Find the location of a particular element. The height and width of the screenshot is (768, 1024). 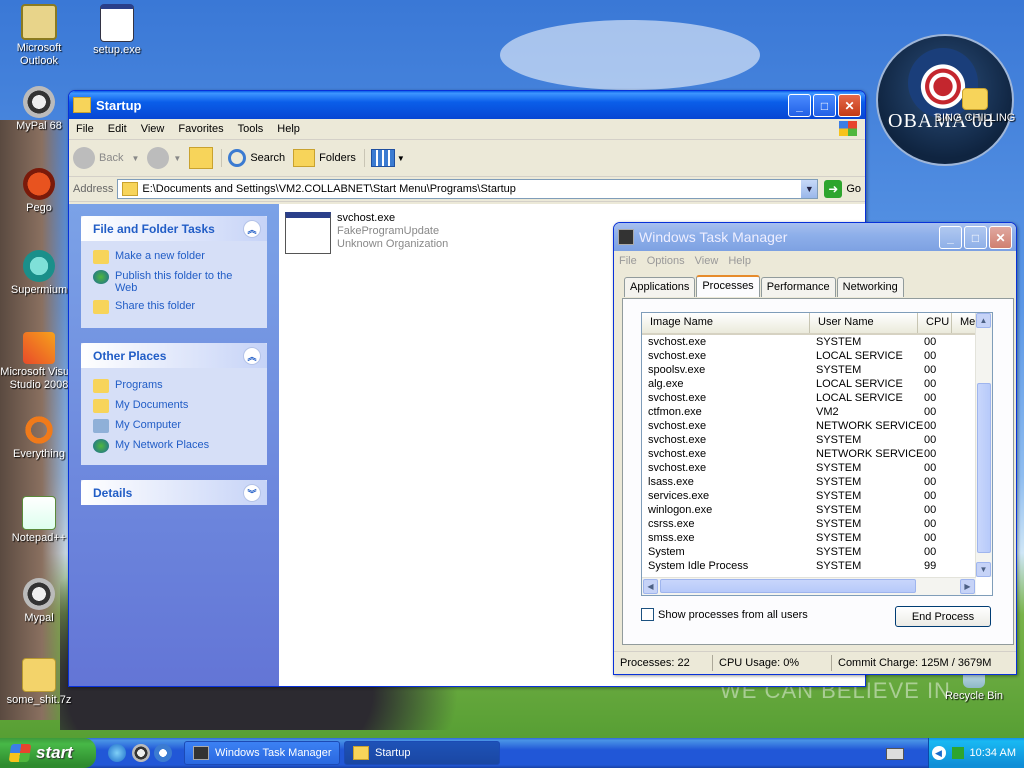

panel-header: File and Folder Tasks ︽ is located at coordinates (174, 228).